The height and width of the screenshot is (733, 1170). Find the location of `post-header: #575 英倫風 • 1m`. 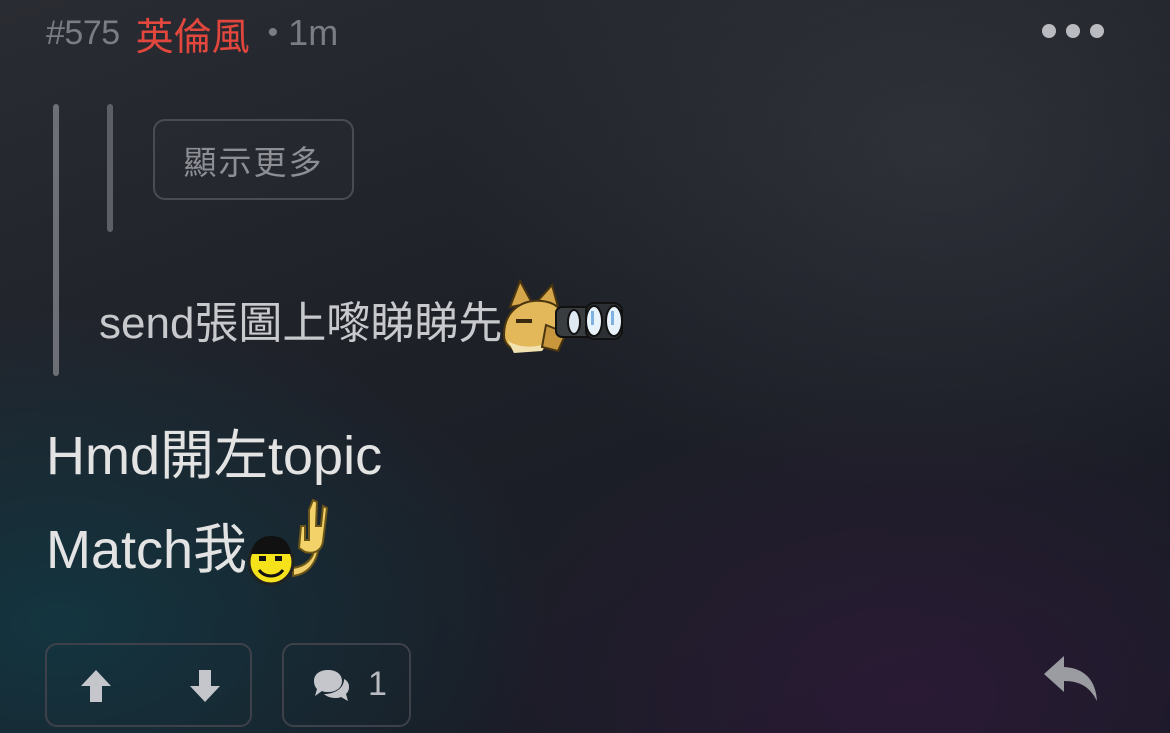

post-header: #575 英倫風 • 1m is located at coordinates (192, 33).